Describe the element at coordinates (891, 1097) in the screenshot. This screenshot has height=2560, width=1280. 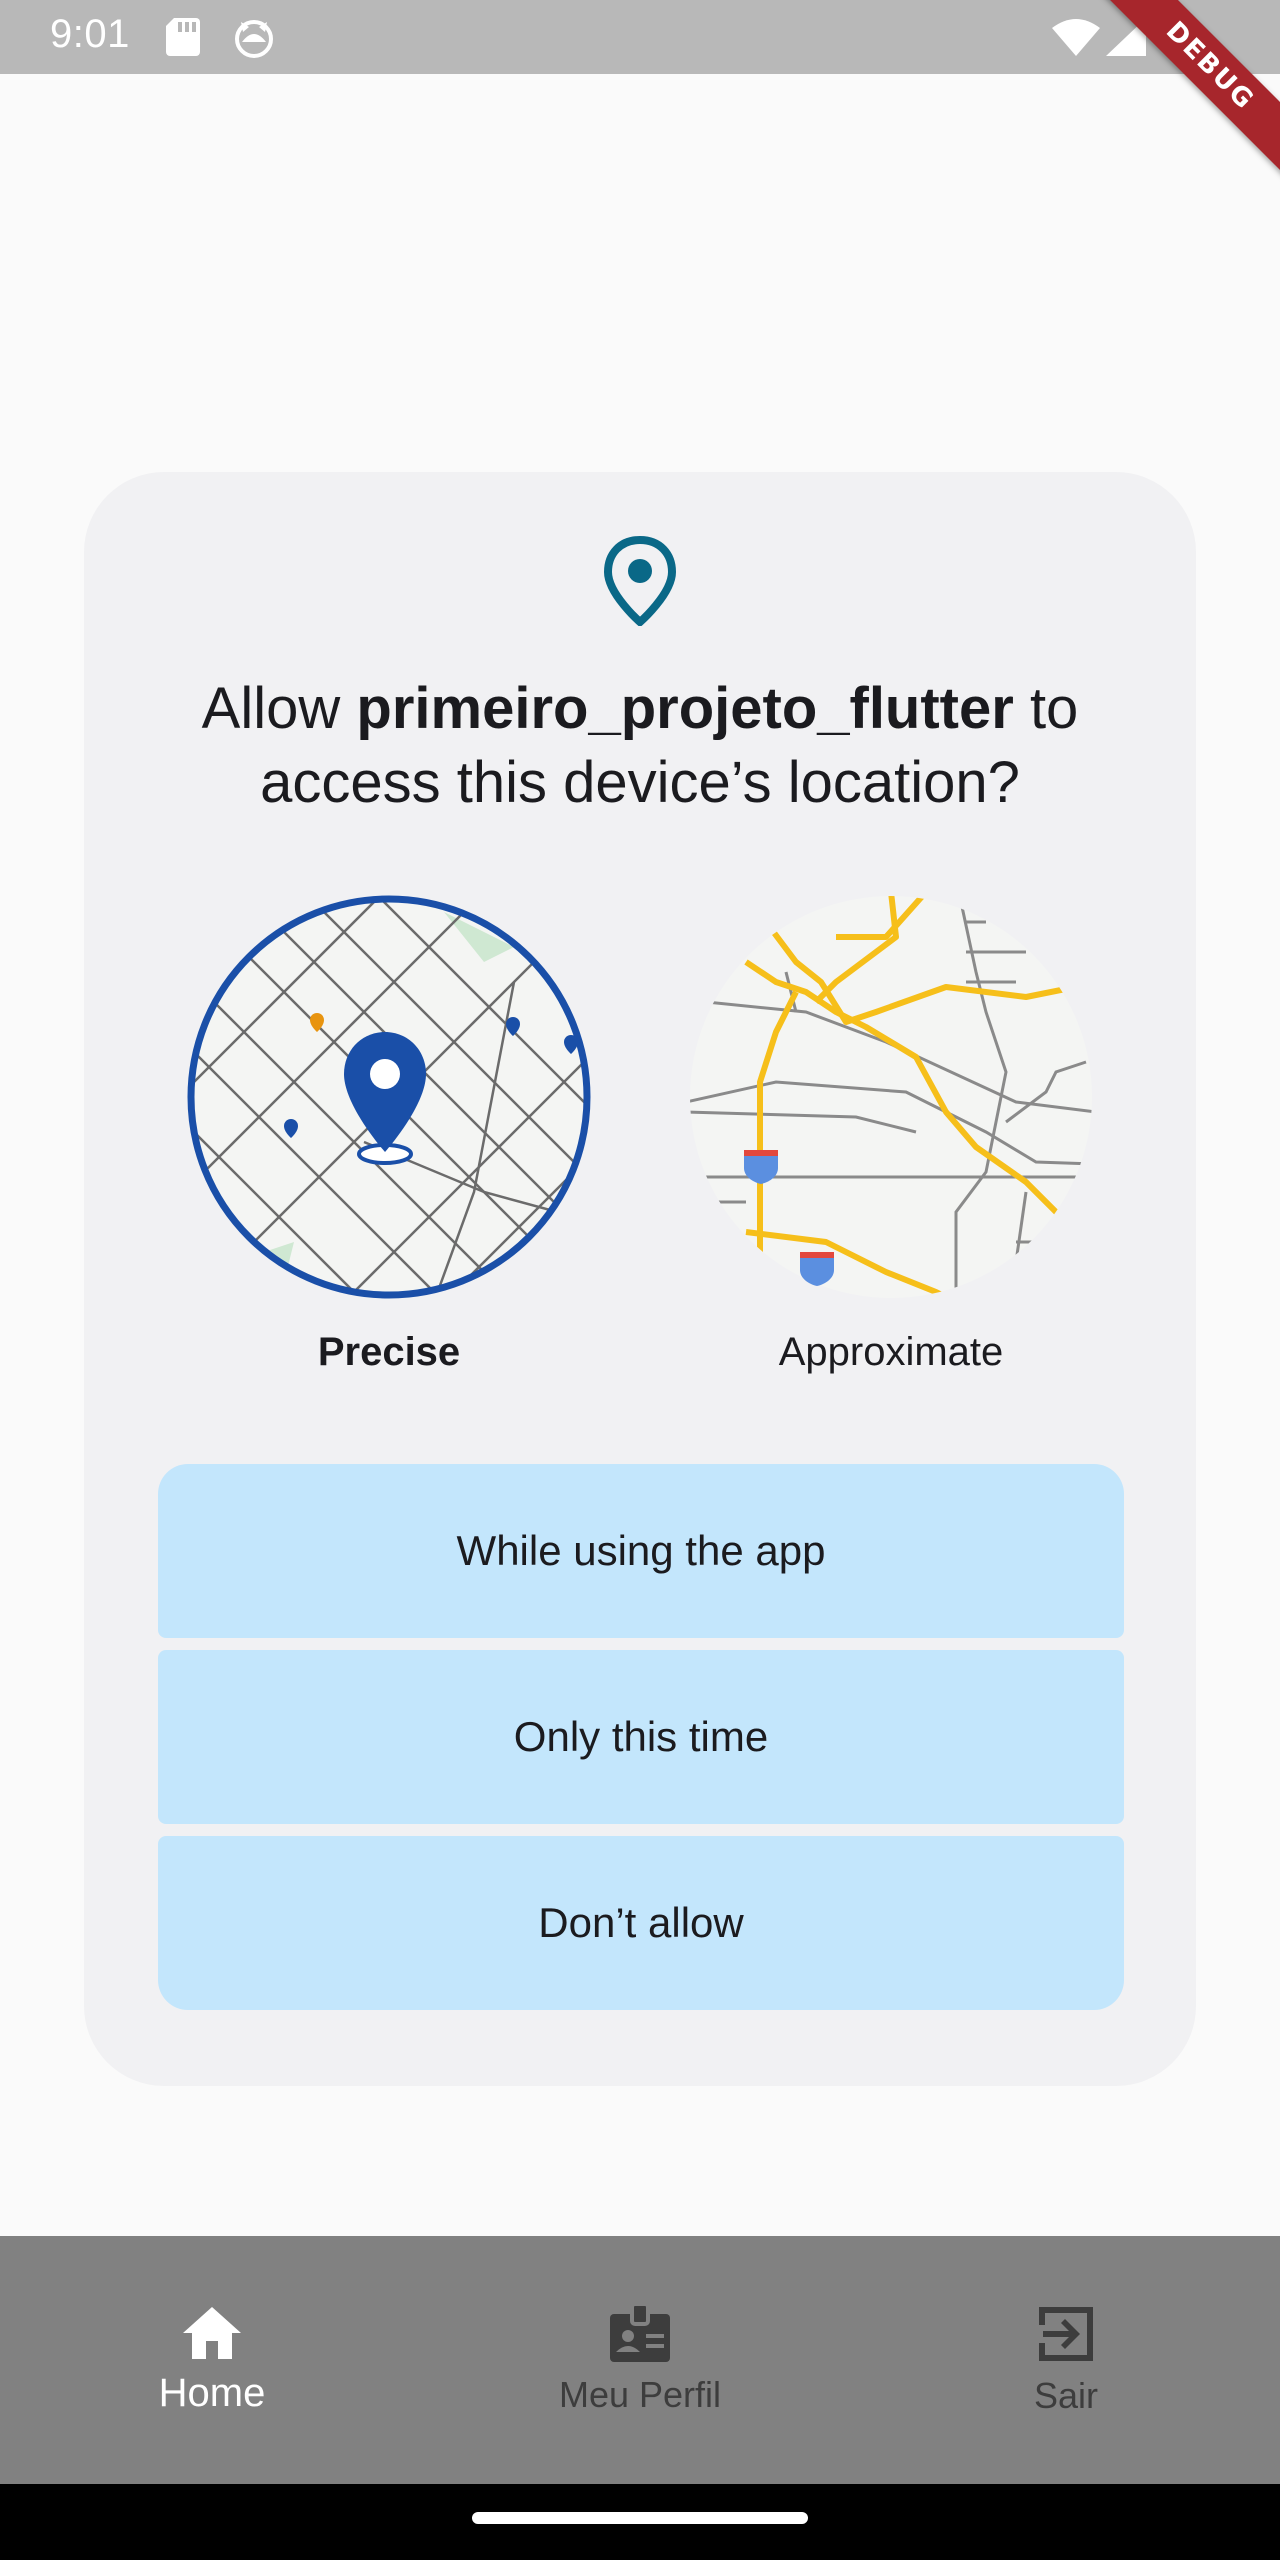
I see `approximate-map-icon` at that location.